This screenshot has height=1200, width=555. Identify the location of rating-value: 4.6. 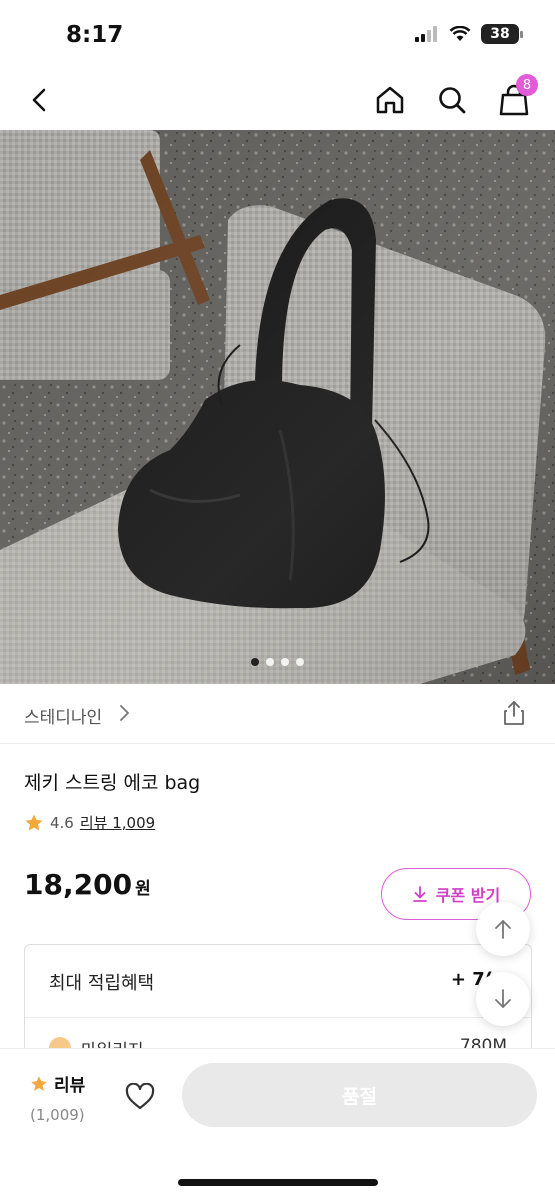
(62, 822).